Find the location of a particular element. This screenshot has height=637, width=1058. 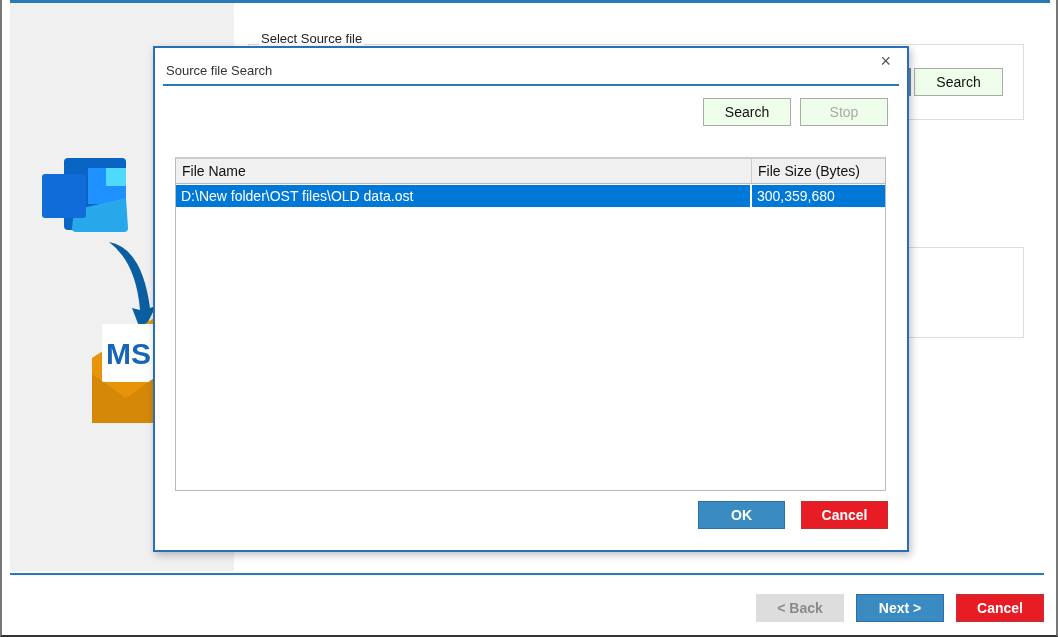

file-row: D:\New folder\OST files\OLD data.ost 300,359,680 is located at coordinates (530, 196).